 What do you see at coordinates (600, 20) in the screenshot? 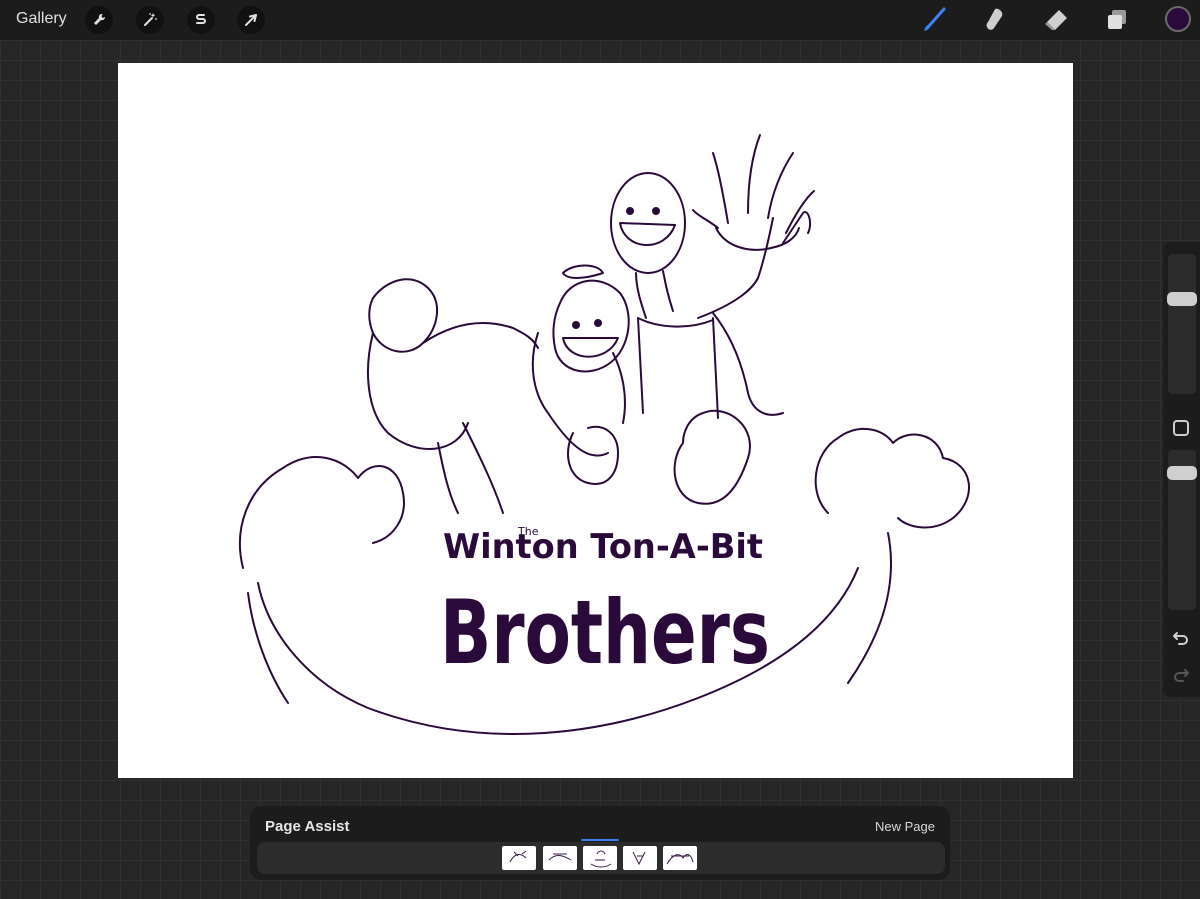
I see `top-toolbar: Gallery` at bounding box center [600, 20].